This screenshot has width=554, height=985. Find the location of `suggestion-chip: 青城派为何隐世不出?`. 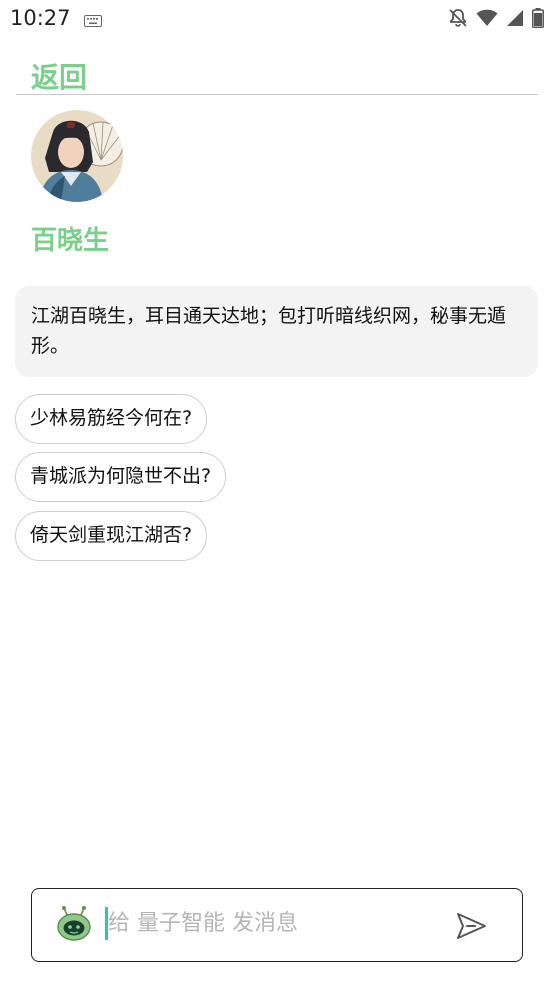

suggestion-chip: 青城派为何隐世不出? is located at coordinates (121, 477).